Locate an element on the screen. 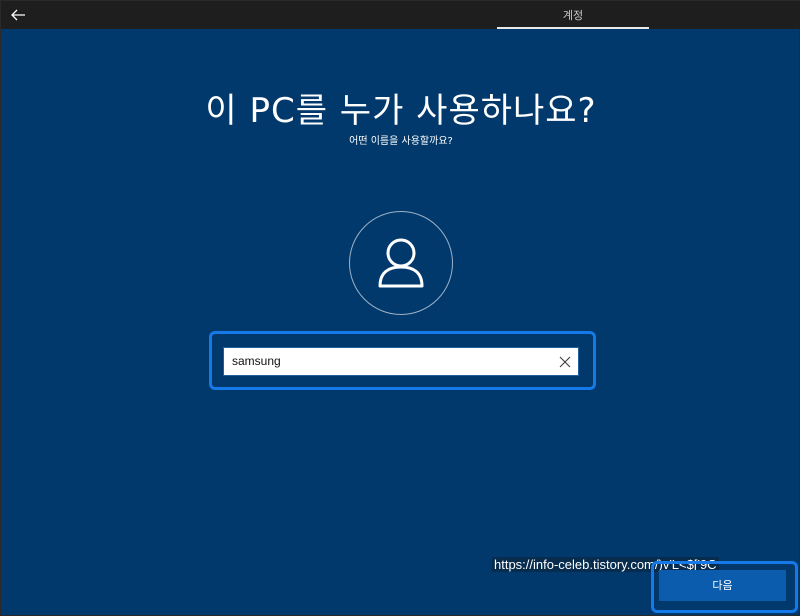 Image resolution: width=800 pixels, height=616 pixels. arrow-left-icon is located at coordinates (18, 15).